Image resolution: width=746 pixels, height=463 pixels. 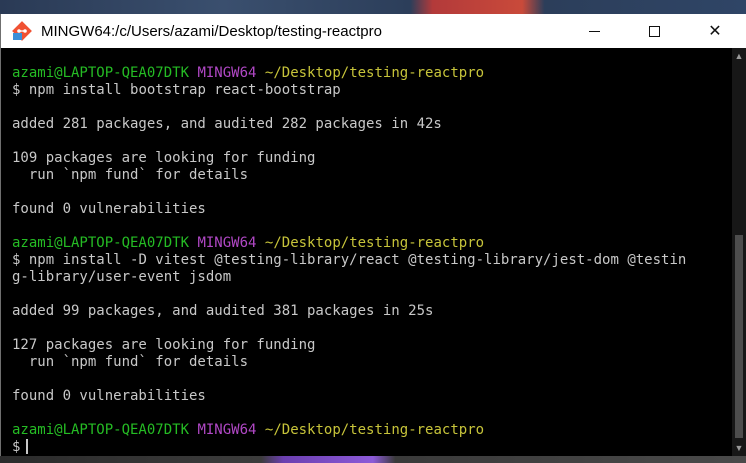 I want to click on command-text: npm install bootstrap react-bootstrap, so click(x=184, y=90).